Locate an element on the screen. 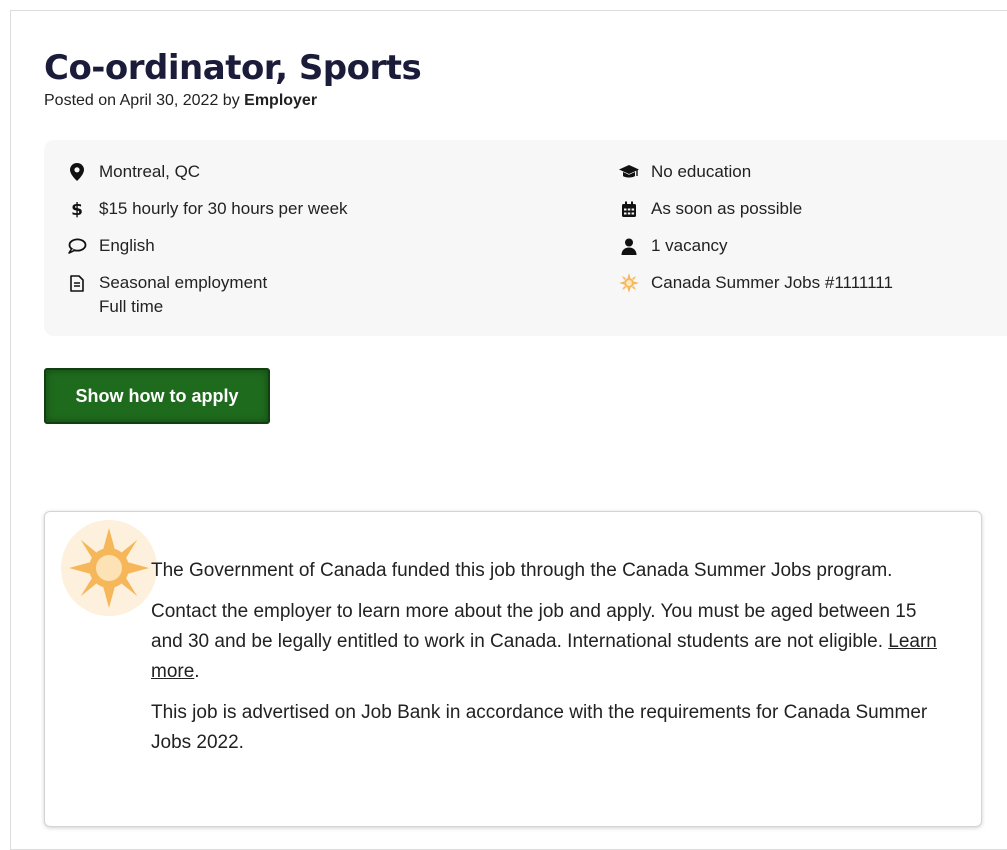 The image size is (1007, 850). detail-start: As soon as possible is located at coordinates (710, 210).